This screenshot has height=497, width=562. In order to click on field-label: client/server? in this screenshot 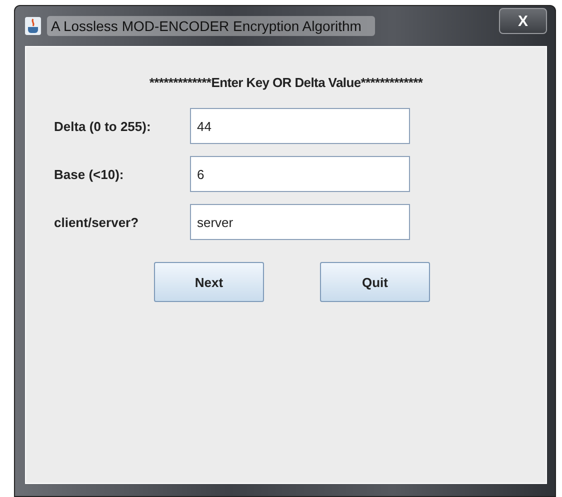, I will do `click(97, 222)`.